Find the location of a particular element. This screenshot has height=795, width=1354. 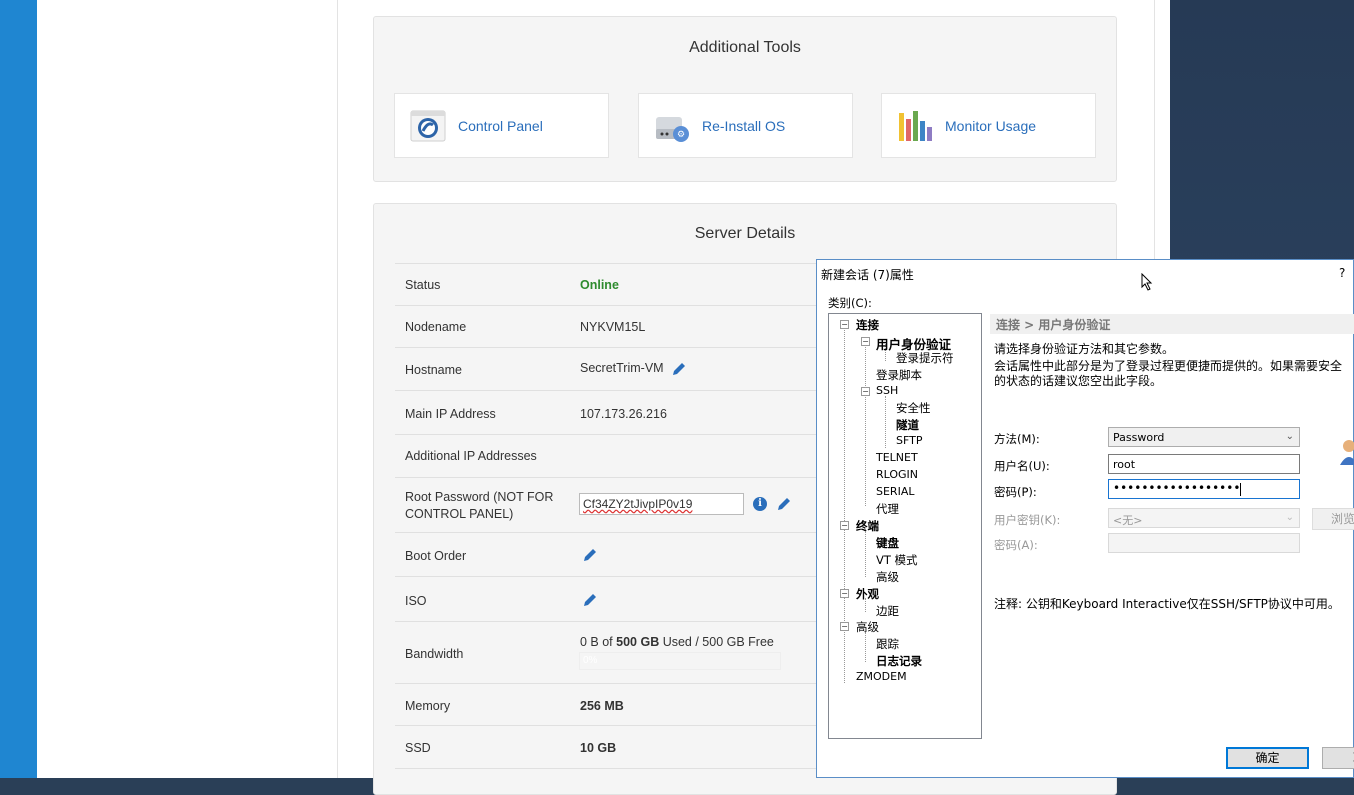

main-ip-row: Main IP Address 107.173.26.216 is located at coordinates (615, 412).